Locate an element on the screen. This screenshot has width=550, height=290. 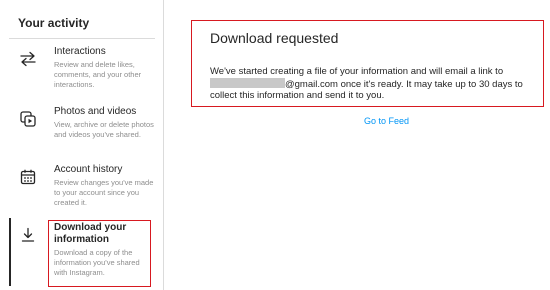
sidebar-item-label: Photos and videos is located at coordinates (95, 111).